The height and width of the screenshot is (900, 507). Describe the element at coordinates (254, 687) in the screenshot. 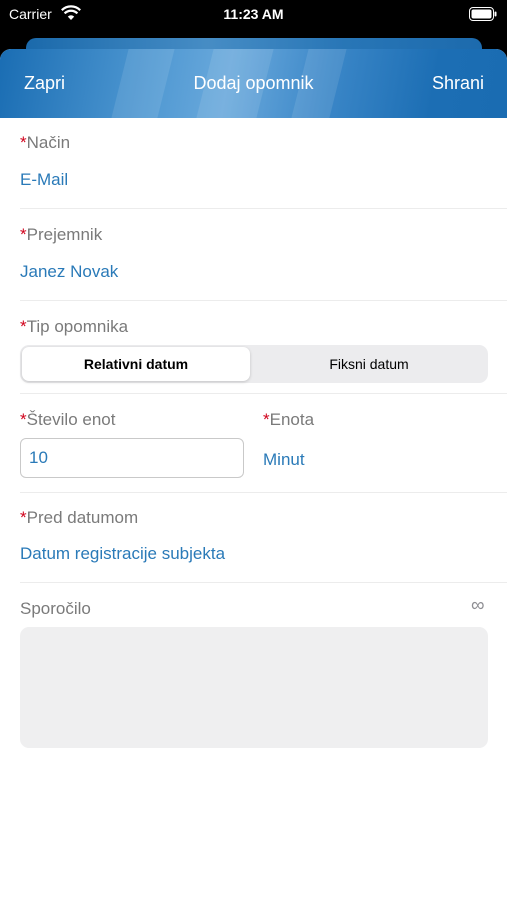

I see `message-textarea` at that location.